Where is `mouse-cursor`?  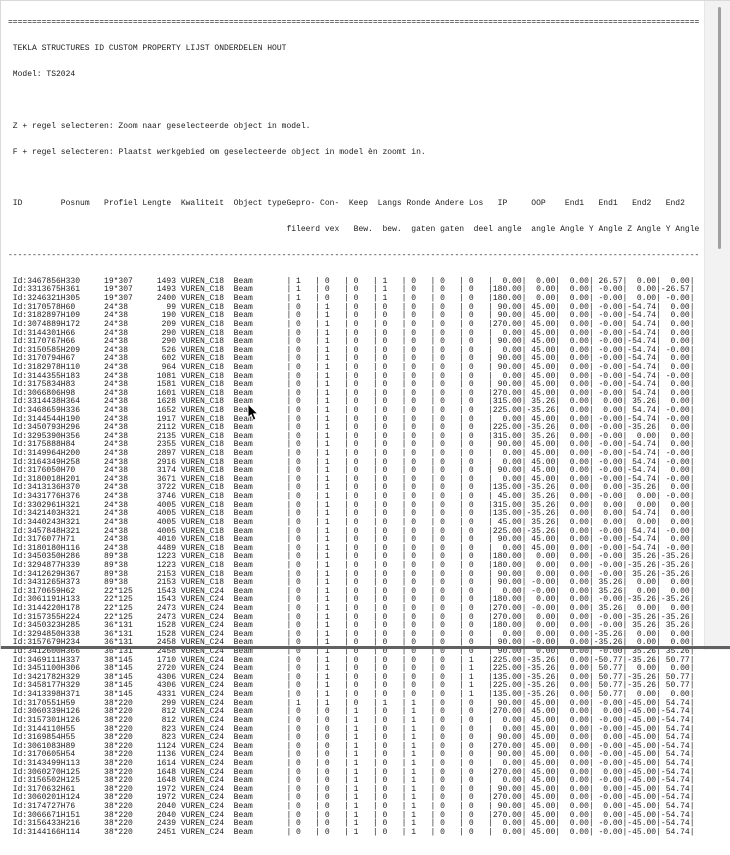
mouse-cursor is located at coordinates (253, 412).